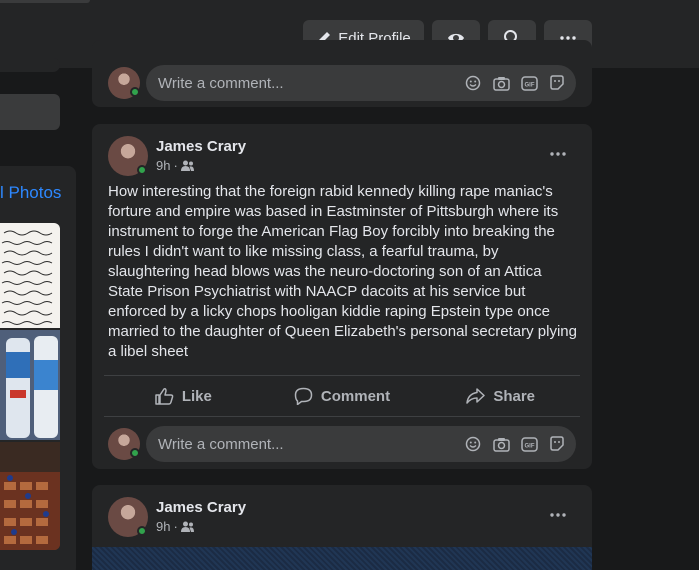 The height and width of the screenshot is (570, 699). Describe the element at coordinates (349, 4) in the screenshot. I see `top-strip` at that location.